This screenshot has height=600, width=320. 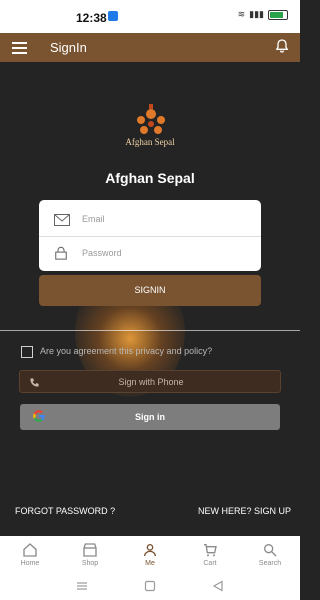 What do you see at coordinates (150, 219) in the screenshot?
I see `email-field: Email` at bounding box center [150, 219].